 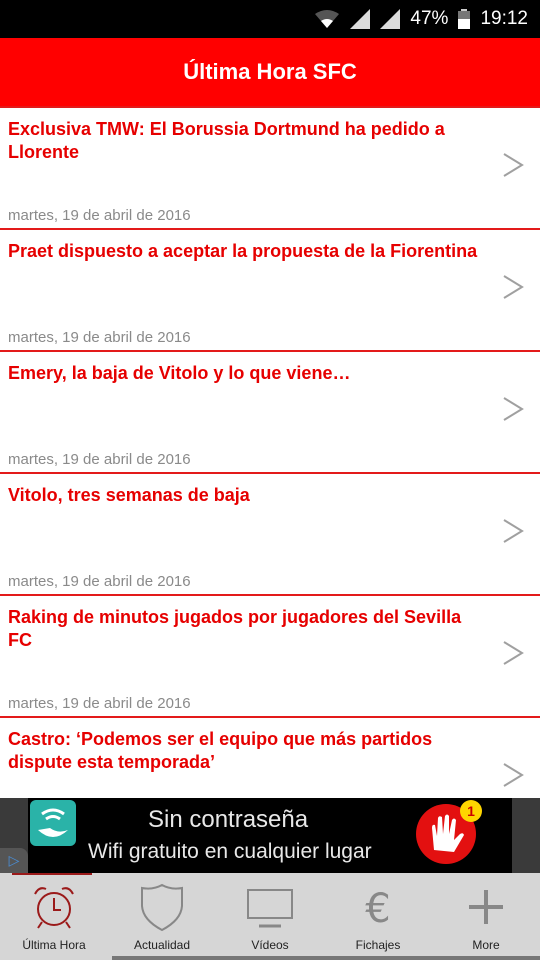 What do you see at coordinates (327, 19) in the screenshot?
I see `wifi-icon` at bounding box center [327, 19].